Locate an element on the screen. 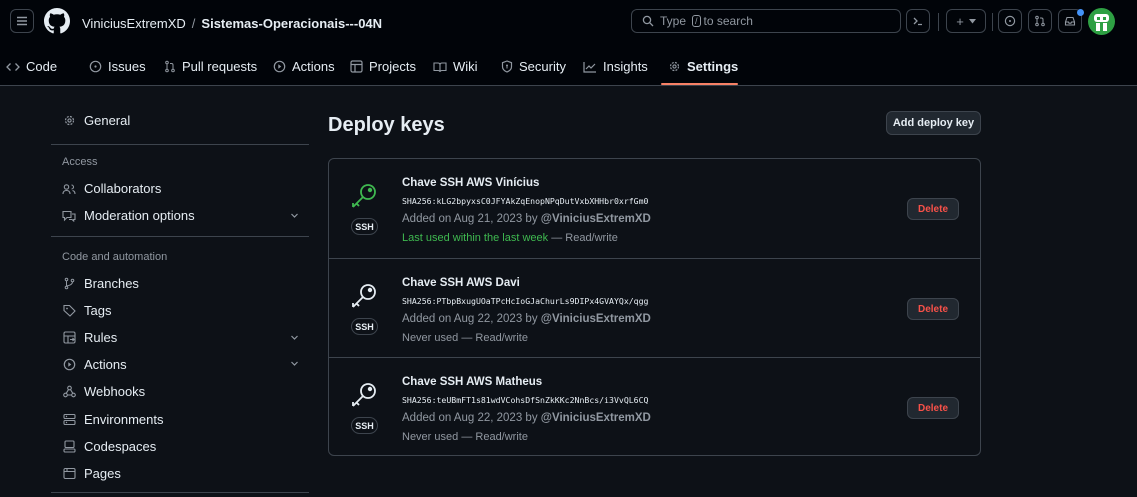 The height and width of the screenshot is (497, 1137). sidebar-item-codespaces: Codespaces is located at coordinates (109, 446).